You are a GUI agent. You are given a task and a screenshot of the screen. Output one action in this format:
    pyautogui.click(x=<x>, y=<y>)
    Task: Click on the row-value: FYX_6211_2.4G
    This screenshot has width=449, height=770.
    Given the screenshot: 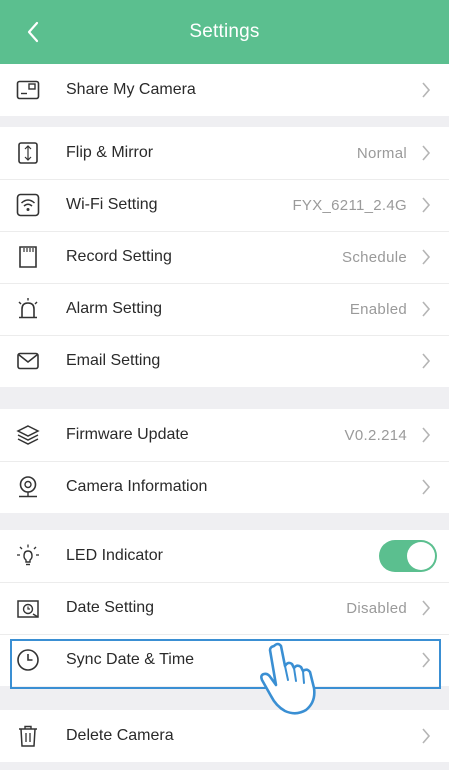 What is the action you would take?
    pyautogui.click(x=349, y=205)
    